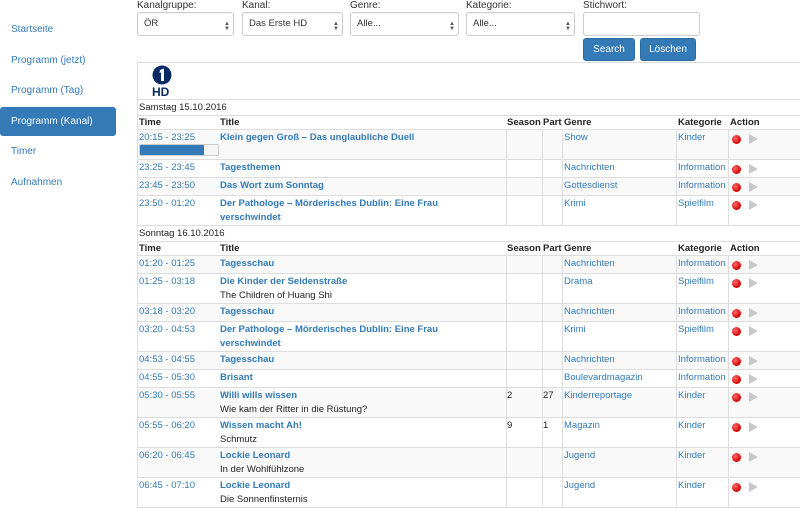 Image resolution: width=800 pixels, height=508 pixels. I want to click on genre-link: Kinderreportage, so click(598, 395).